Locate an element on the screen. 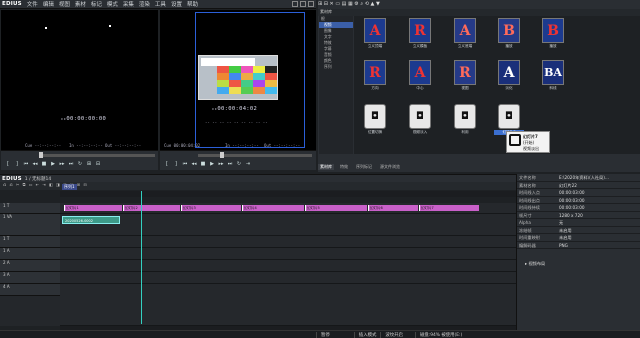 The width and height of the screenshot is (640, 338). track-header: 1 A is located at coordinates (30, 254).